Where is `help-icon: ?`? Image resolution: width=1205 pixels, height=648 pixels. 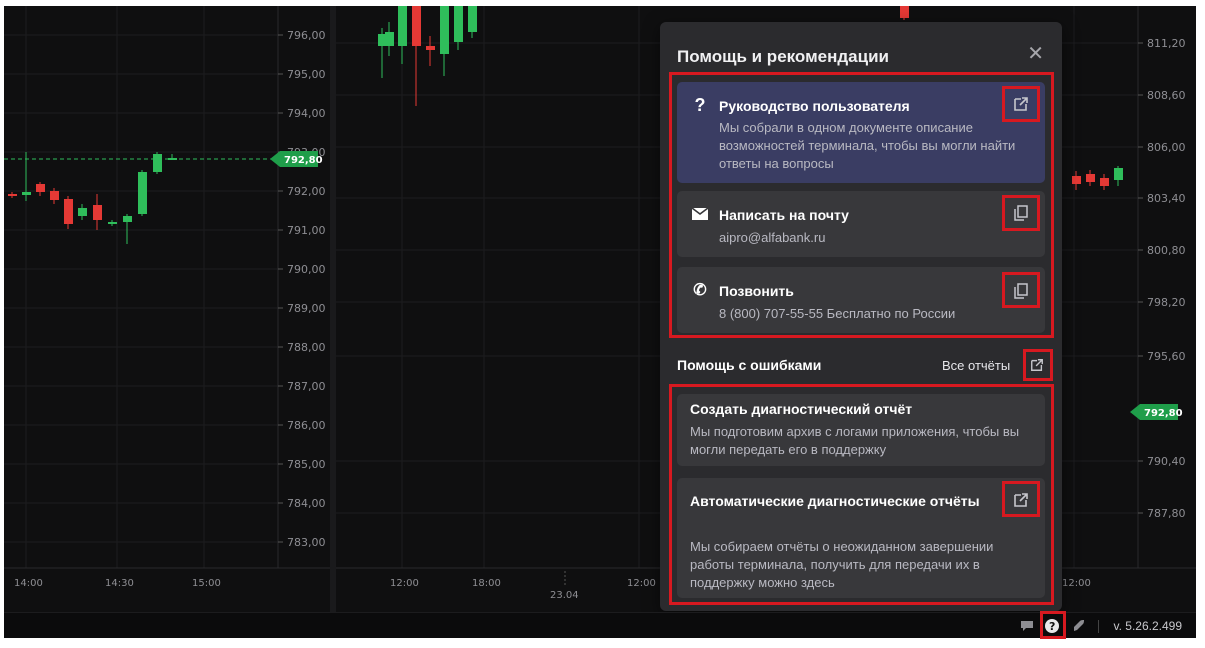
help-icon: ? is located at coordinates (1052, 626).